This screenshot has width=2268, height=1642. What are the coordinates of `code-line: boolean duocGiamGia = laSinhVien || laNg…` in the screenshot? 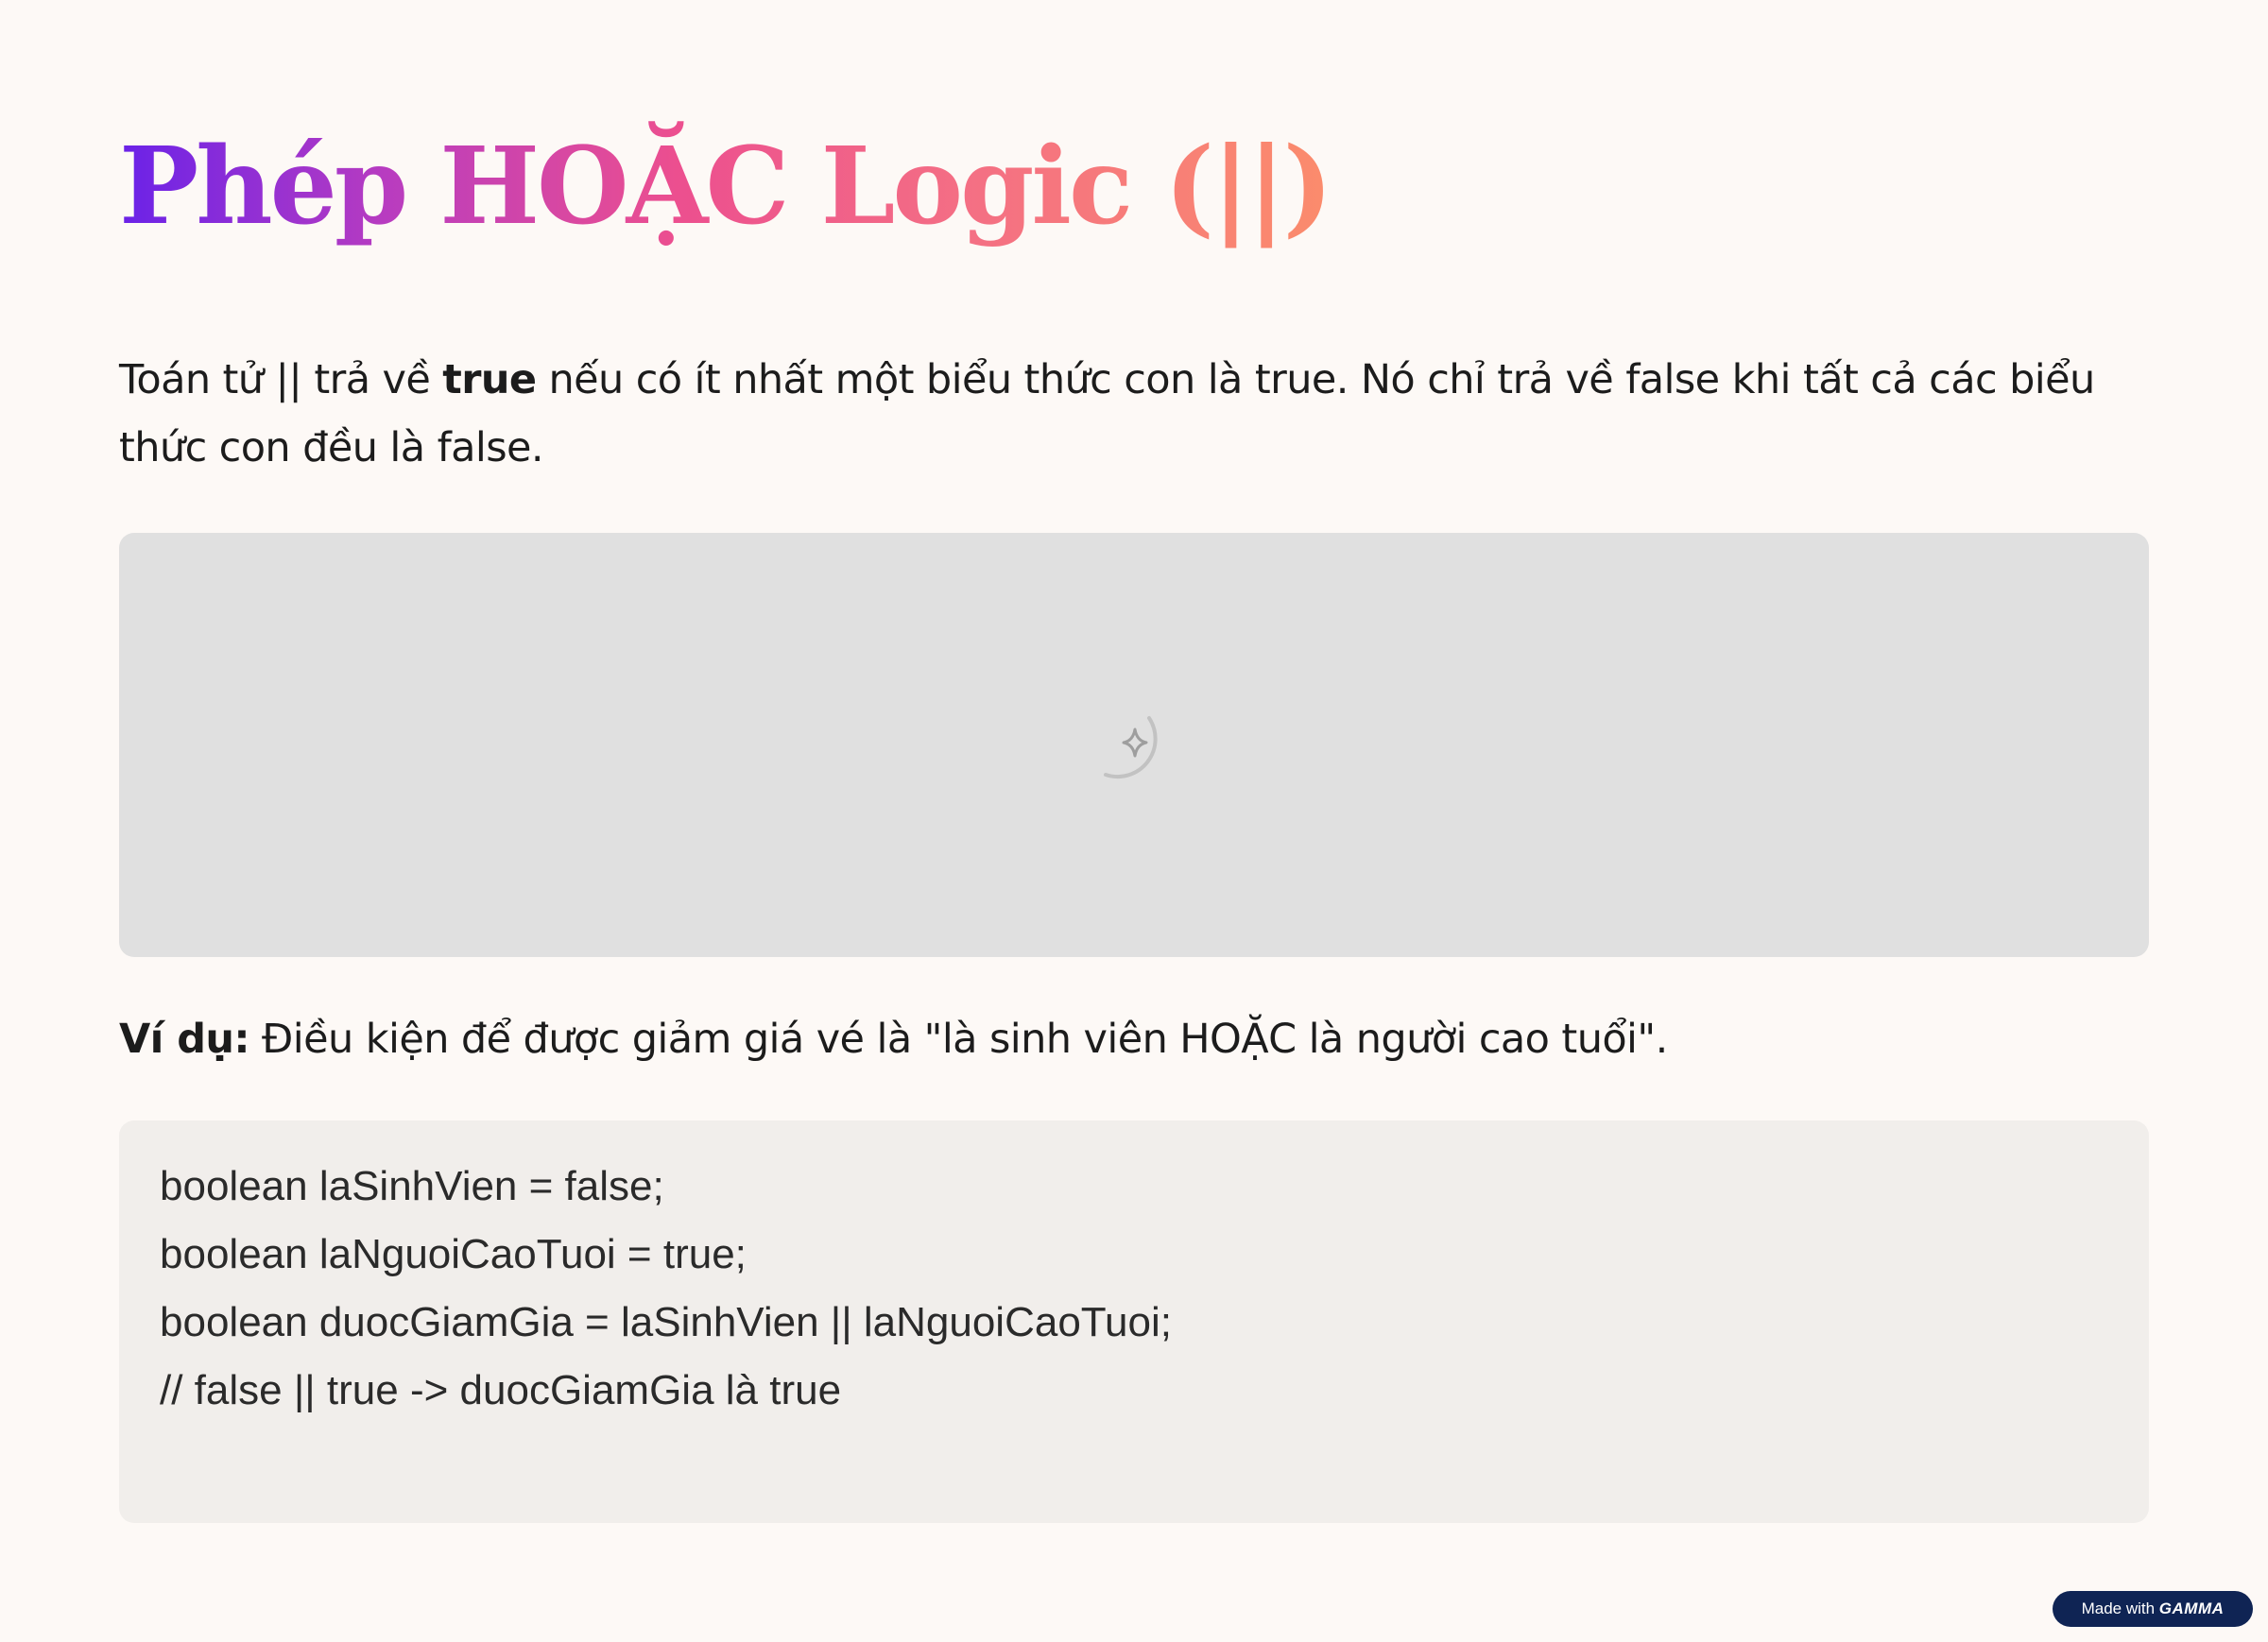 It's located at (666, 1322).